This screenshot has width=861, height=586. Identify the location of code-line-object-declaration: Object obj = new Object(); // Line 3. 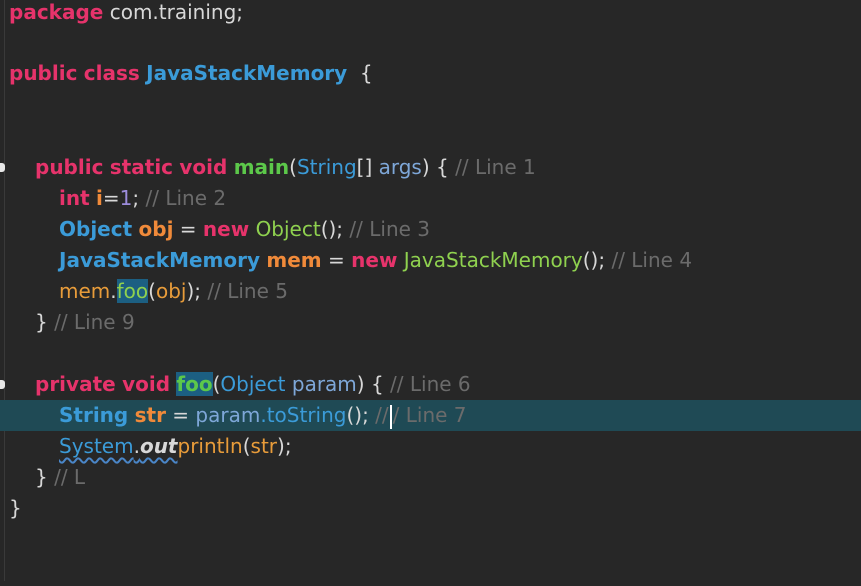
(430, 229).